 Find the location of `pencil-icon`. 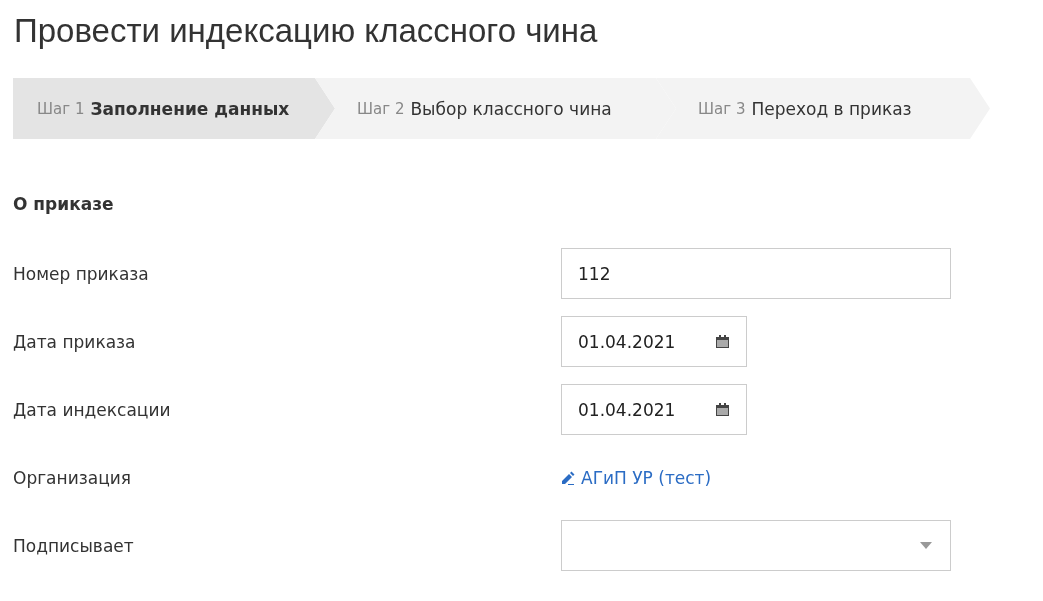

pencil-icon is located at coordinates (568, 477).